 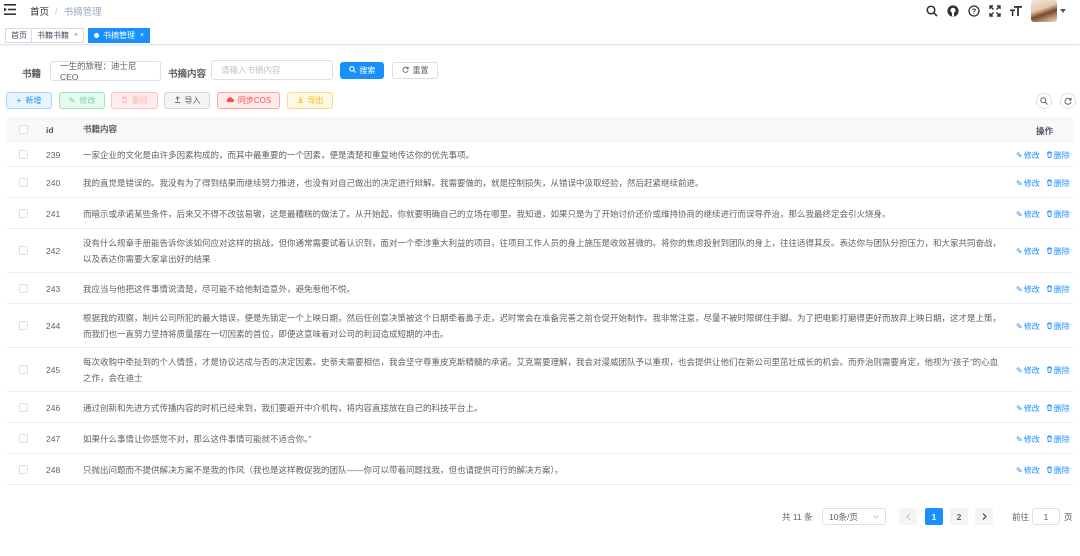 What do you see at coordinates (362, 70) in the screenshot?
I see `search-button: 搜索` at bounding box center [362, 70].